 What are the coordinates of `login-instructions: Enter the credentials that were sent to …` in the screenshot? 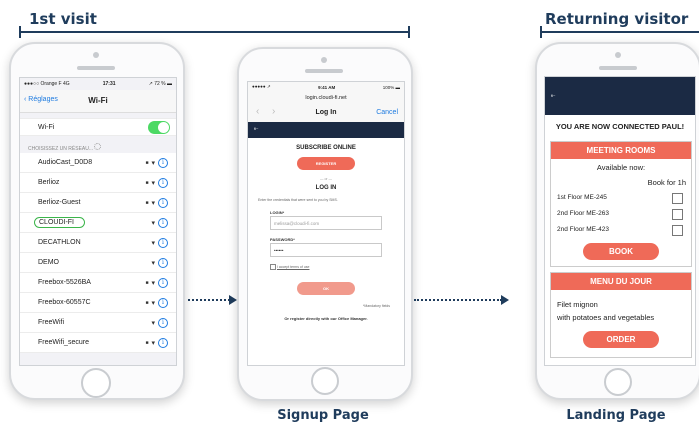 It's located at (298, 200).